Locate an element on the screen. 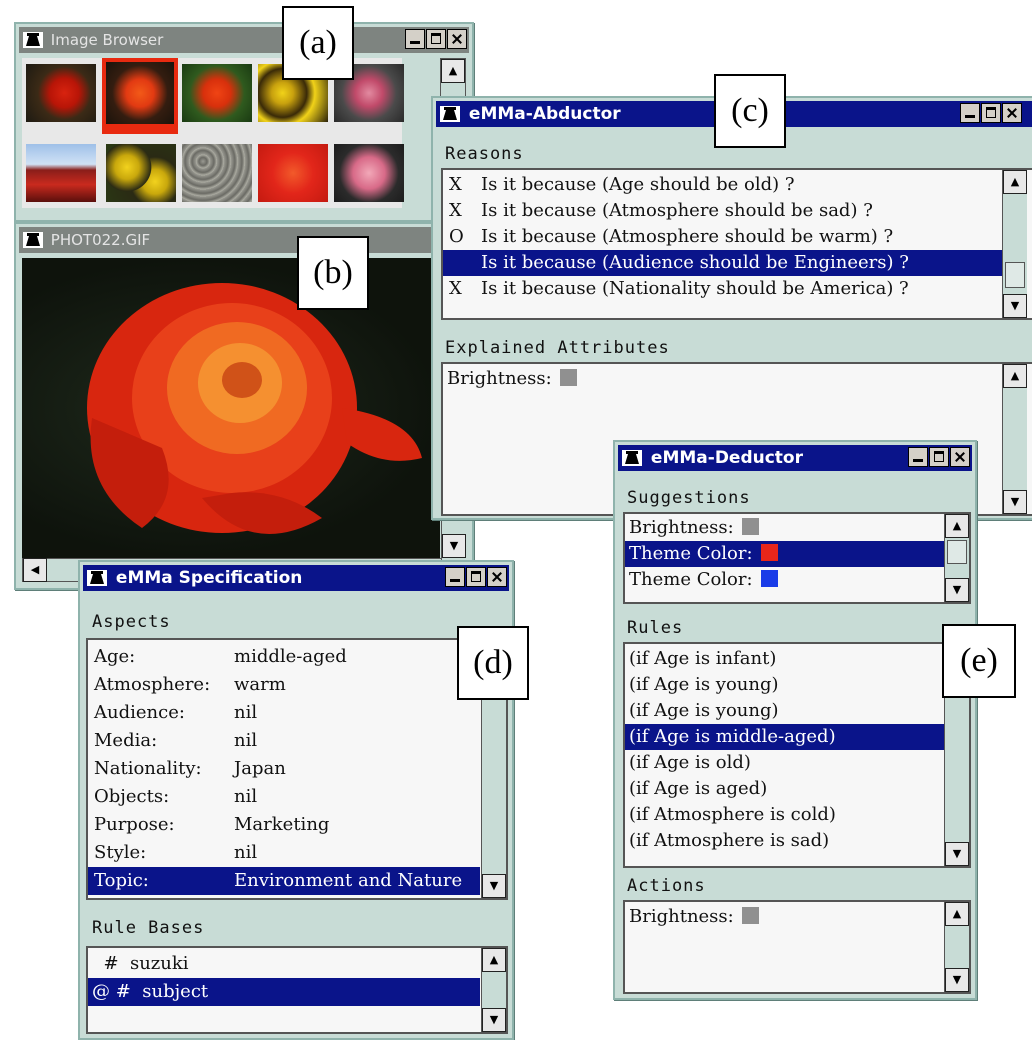 The image size is (1032, 1040). rule-row: (if Age is aged) is located at coordinates (797, 789).